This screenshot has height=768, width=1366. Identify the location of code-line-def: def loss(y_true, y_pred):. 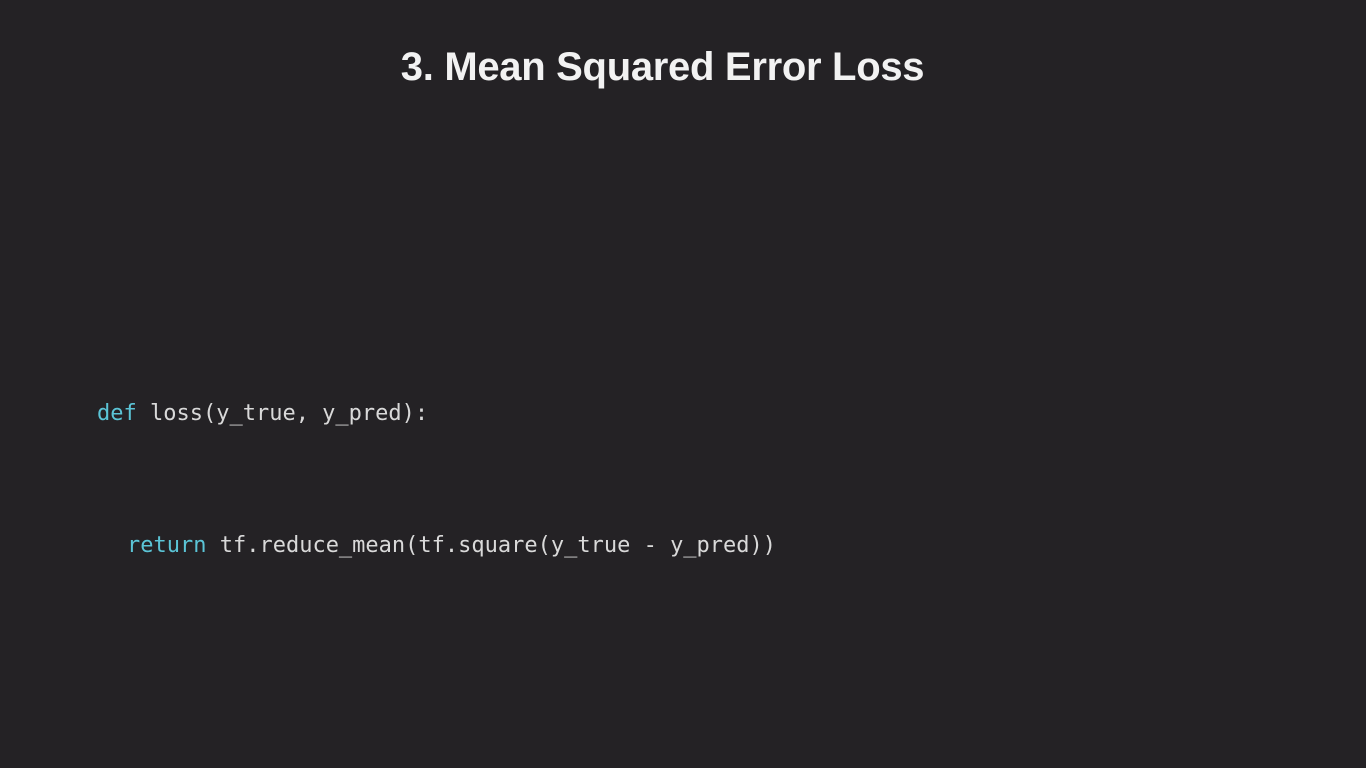
(436, 414).